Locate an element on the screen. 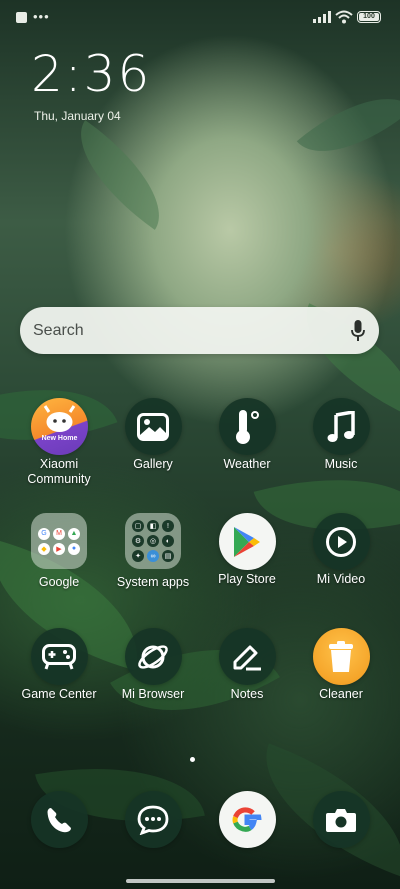 Image resolution: width=400 pixels, height=889 pixels. more-dots-icon: ••• is located at coordinates (41, 16).